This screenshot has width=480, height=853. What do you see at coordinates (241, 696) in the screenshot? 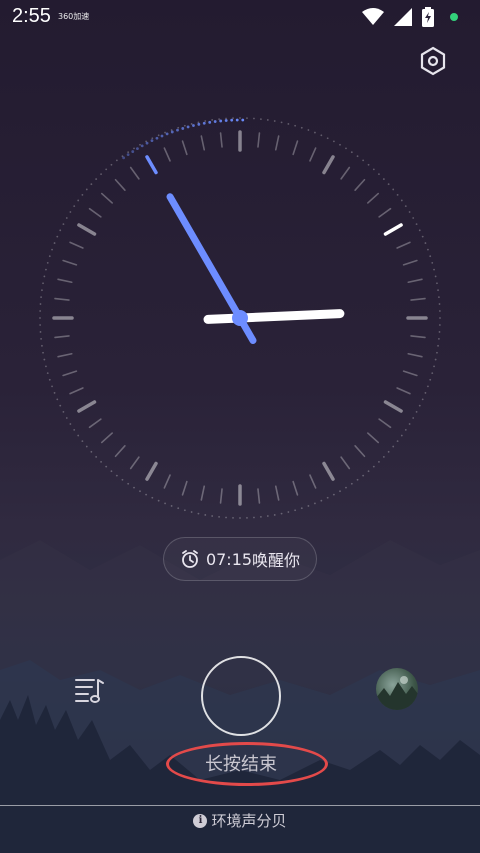
I see `record-button` at bounding box center [241, 696].